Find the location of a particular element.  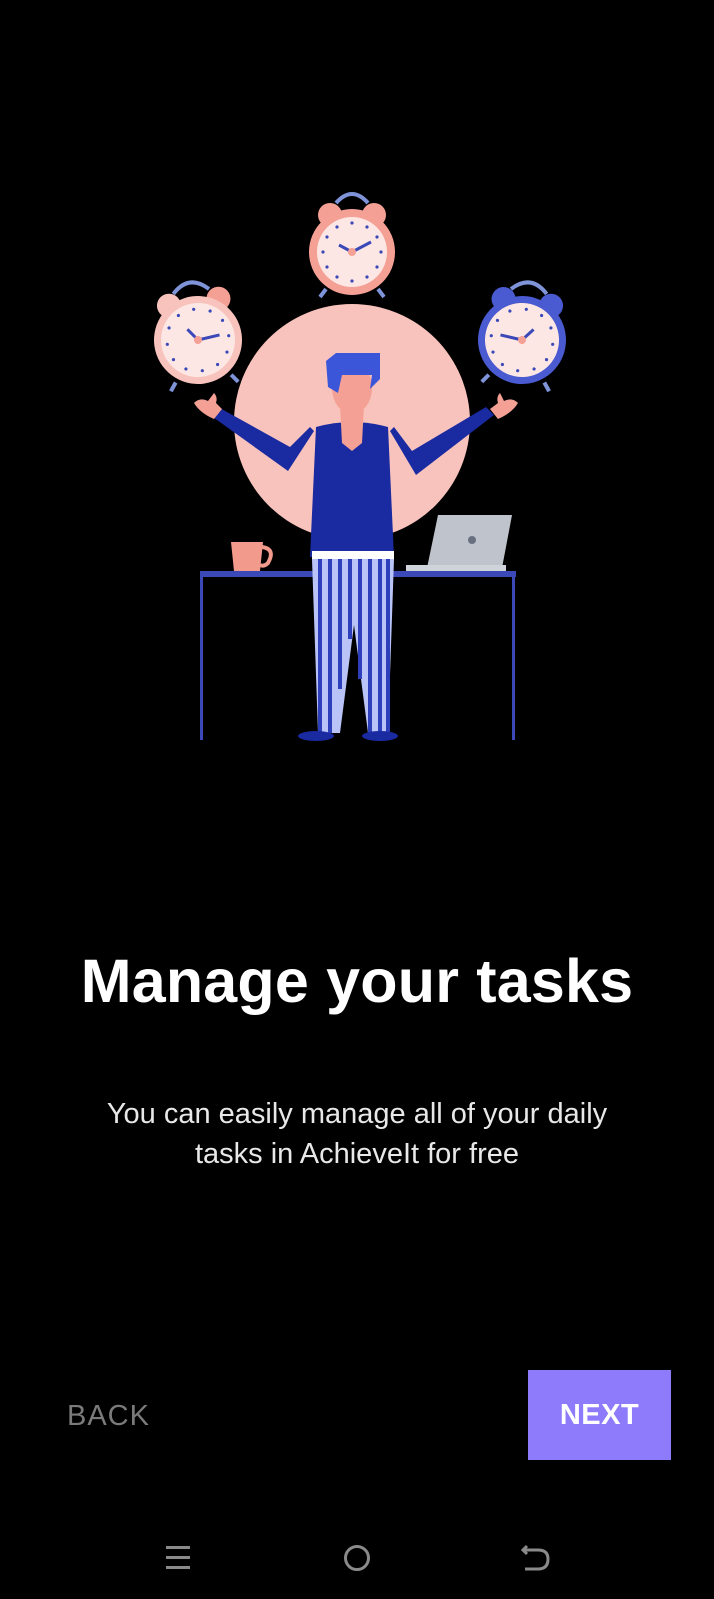

home-icon is located at coordinates (357, 1557).